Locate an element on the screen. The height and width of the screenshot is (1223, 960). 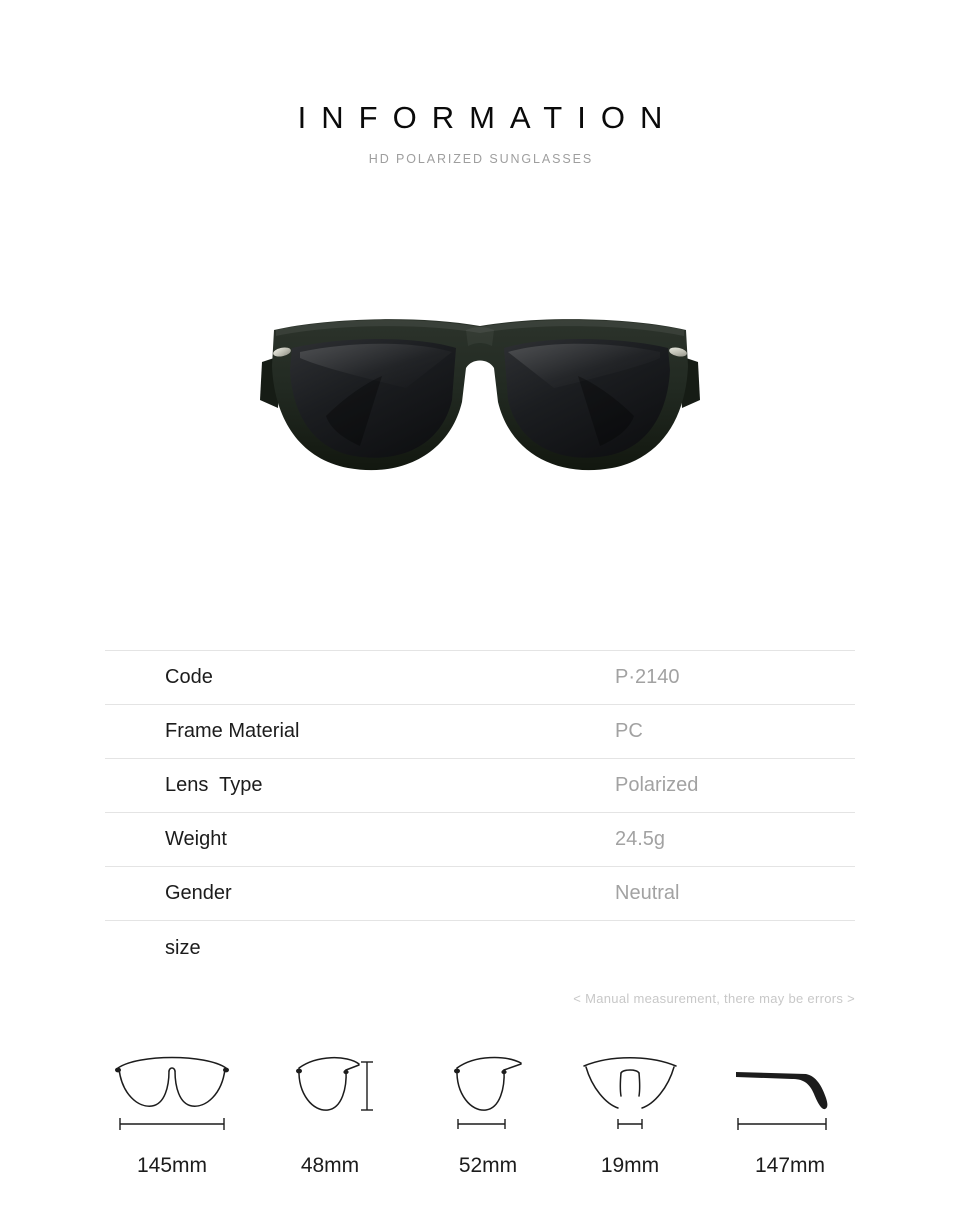
spec-value: P·2140 is located at coordinates (647, 677).